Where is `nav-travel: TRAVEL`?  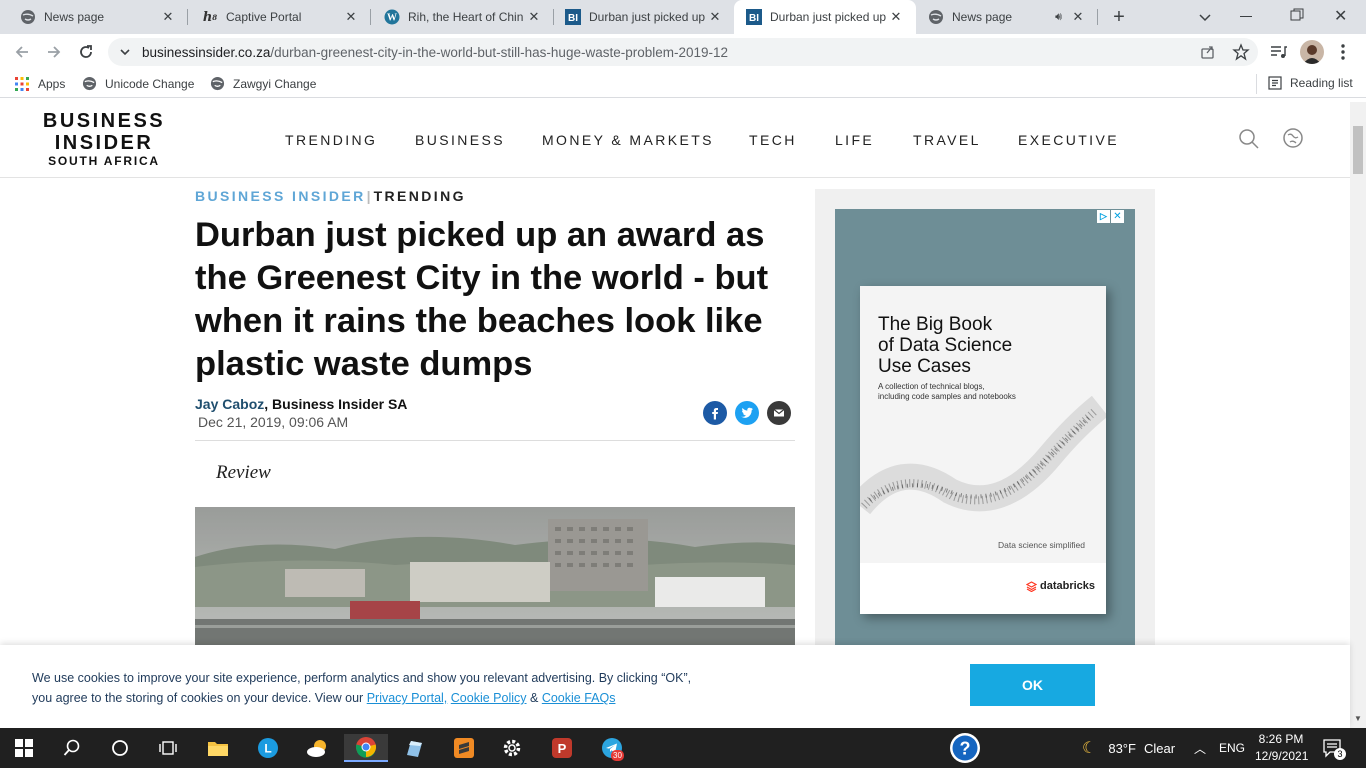
nav-travel: TRAVEL is located at coordinates (947, 140).